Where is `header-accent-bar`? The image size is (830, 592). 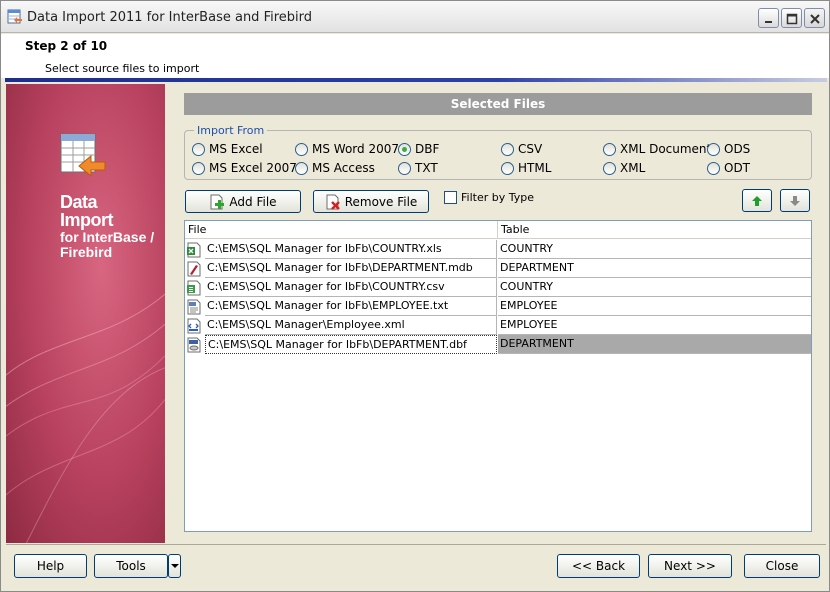
header-accent-bar is located at coordinates (416, 80).